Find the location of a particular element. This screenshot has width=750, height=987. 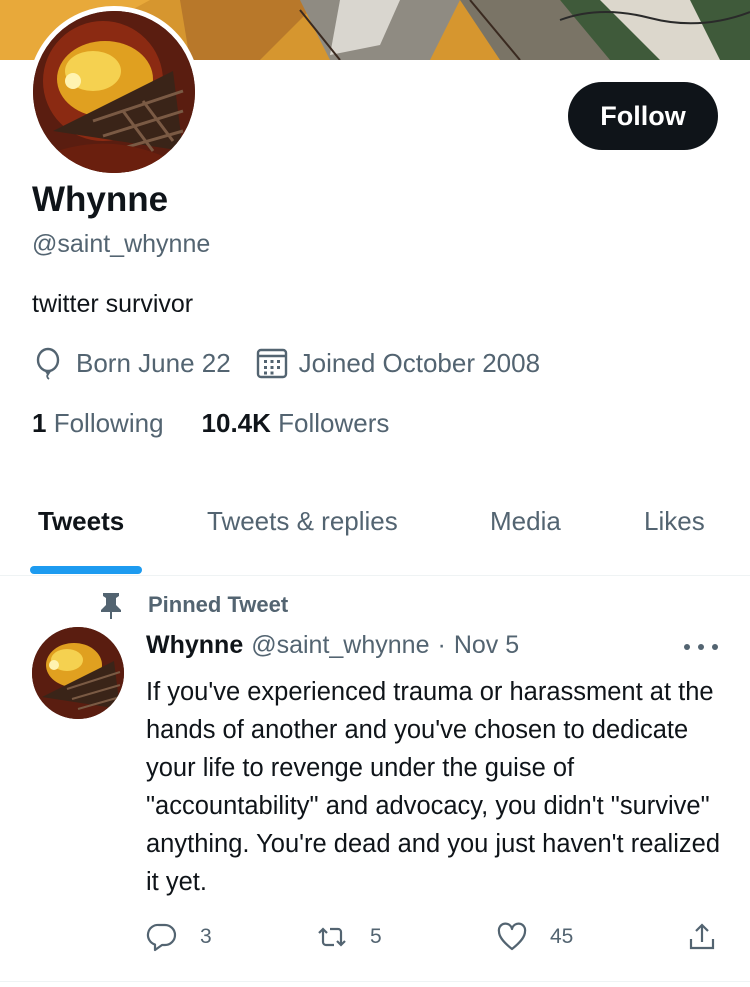

retweet-count: 5 is located at coordinates (376, 936).